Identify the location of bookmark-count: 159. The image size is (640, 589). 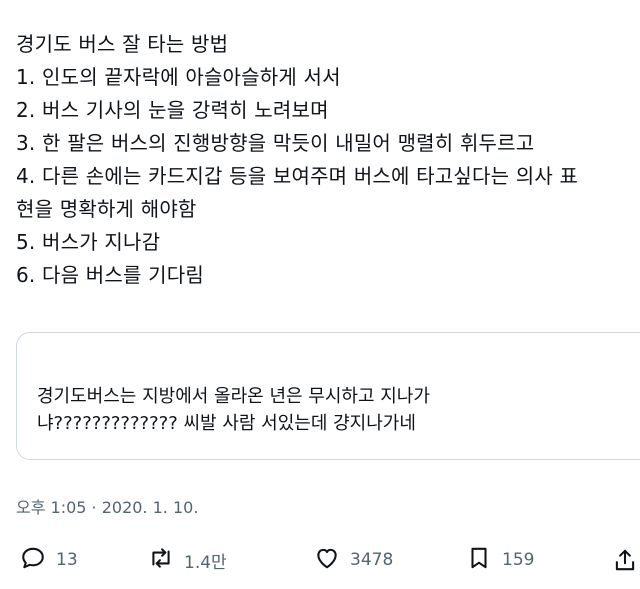
(518, 560).